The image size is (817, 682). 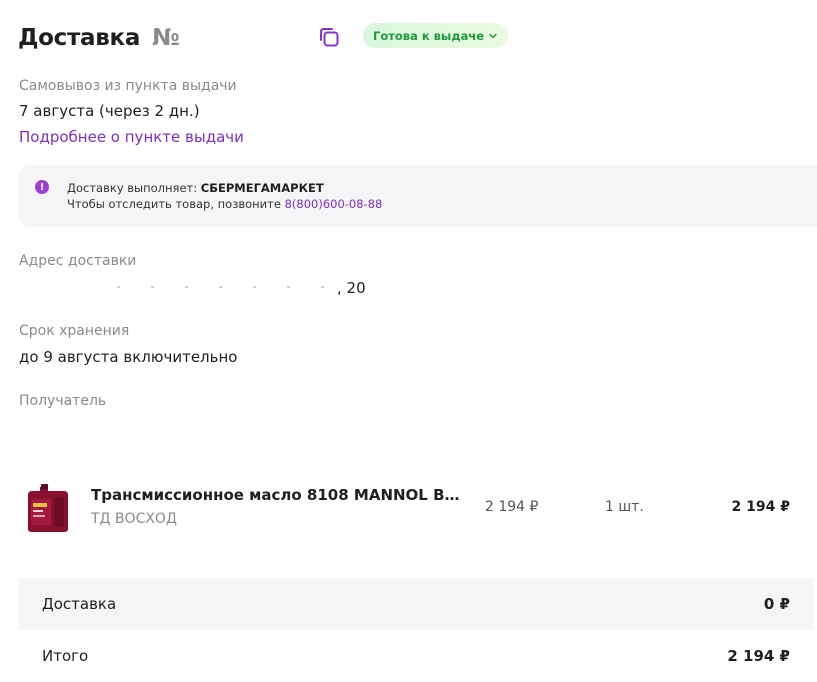 I want to click on copy-icon, so click(x=329, y=37).